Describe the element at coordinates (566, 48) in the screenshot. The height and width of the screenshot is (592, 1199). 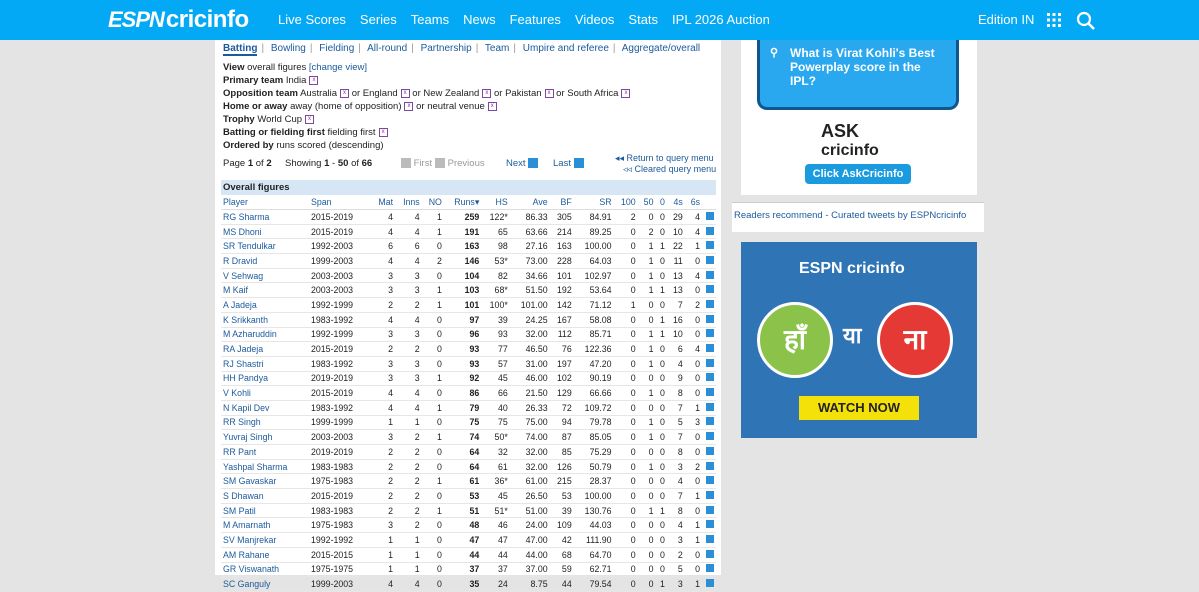
I see `tab-umpire-referee: Umpire and referee` at that location.